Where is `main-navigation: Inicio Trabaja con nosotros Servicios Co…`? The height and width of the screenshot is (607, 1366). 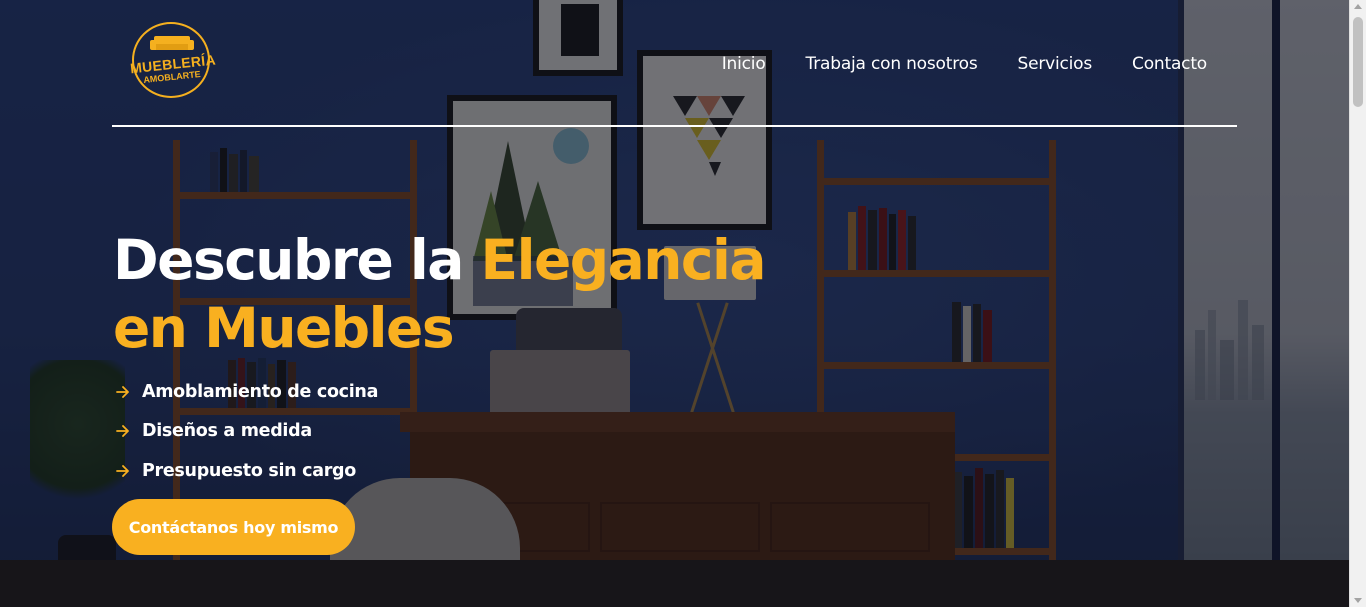 main-navigation: Inicio Trabaja con nosotros Servicios Co… is located at coordinates (964, 64).